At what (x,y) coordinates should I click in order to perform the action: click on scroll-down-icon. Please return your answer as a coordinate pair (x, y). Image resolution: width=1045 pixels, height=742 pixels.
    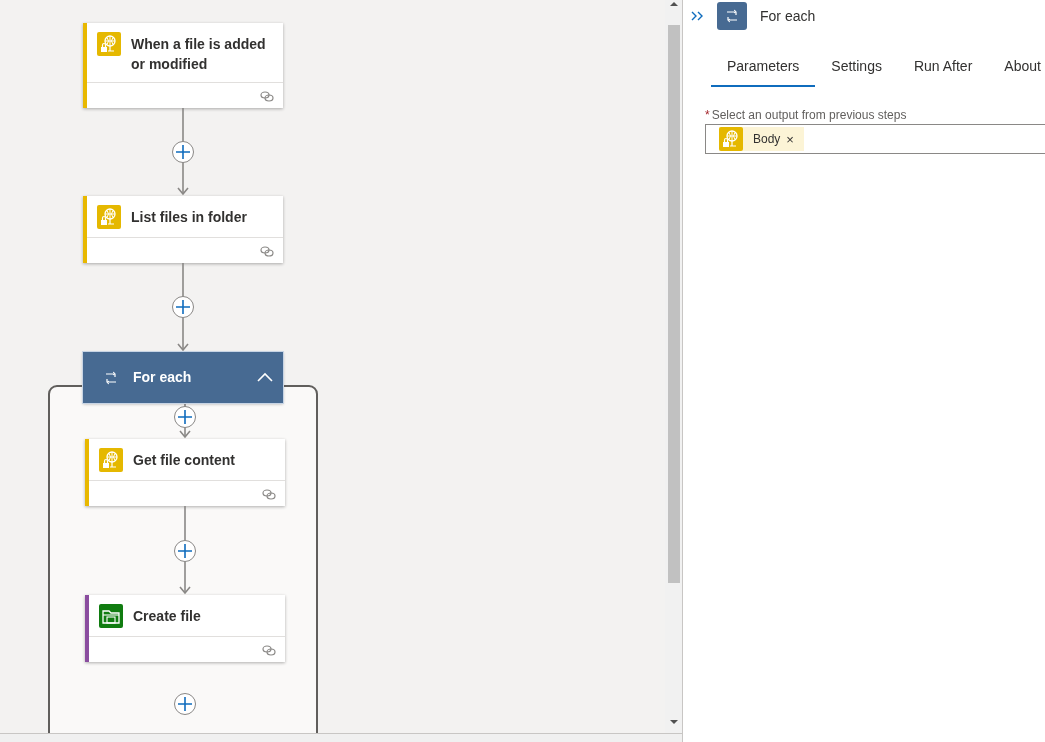
    Looking at the image, I should click on (674, 722).